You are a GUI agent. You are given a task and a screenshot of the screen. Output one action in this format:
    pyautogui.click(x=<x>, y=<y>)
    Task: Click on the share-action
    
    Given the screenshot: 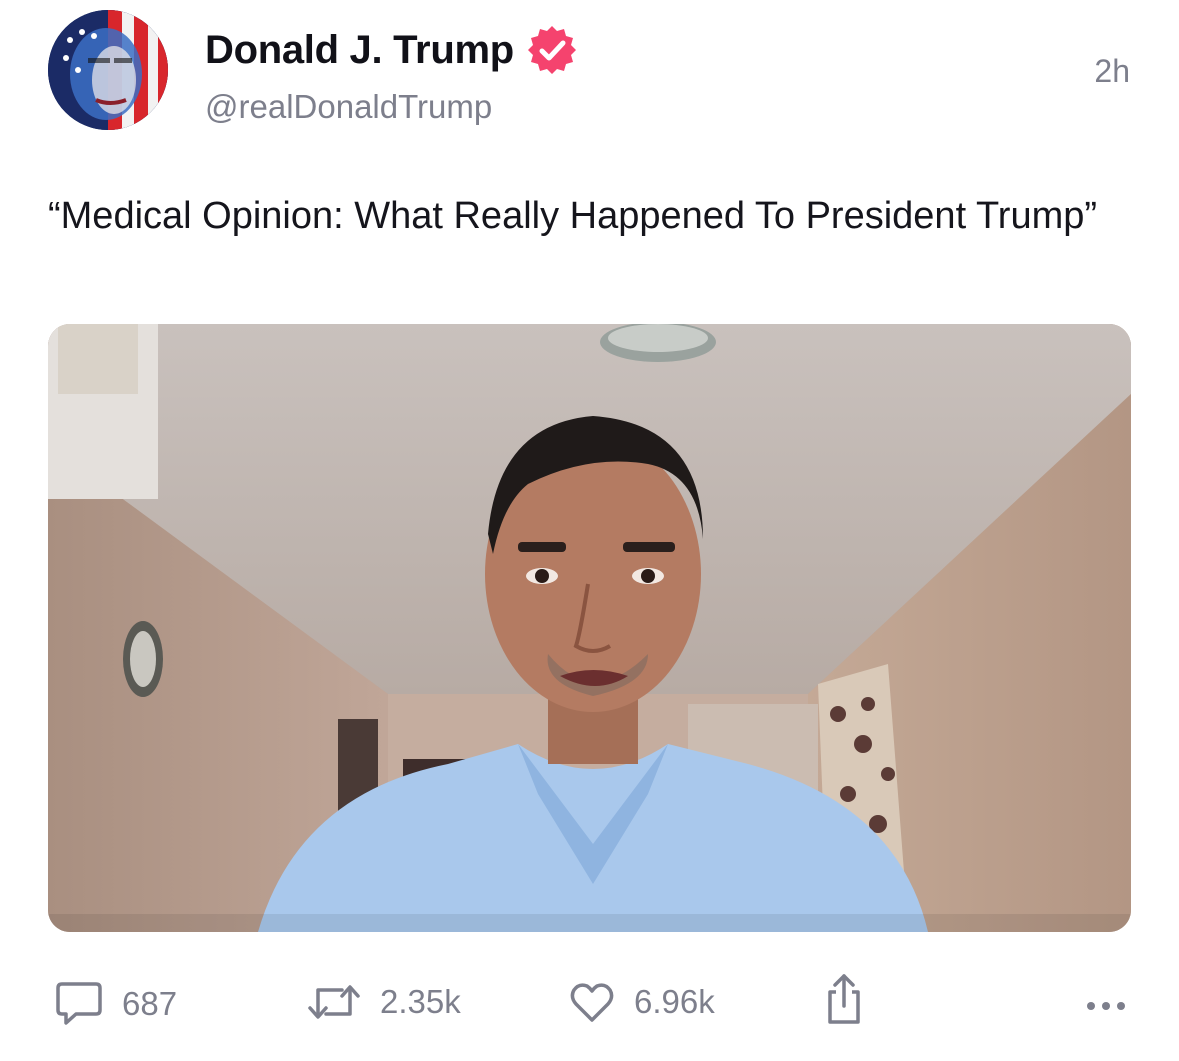 What is the action you would take?
    pyautogui.click(x=844, y=999)
    